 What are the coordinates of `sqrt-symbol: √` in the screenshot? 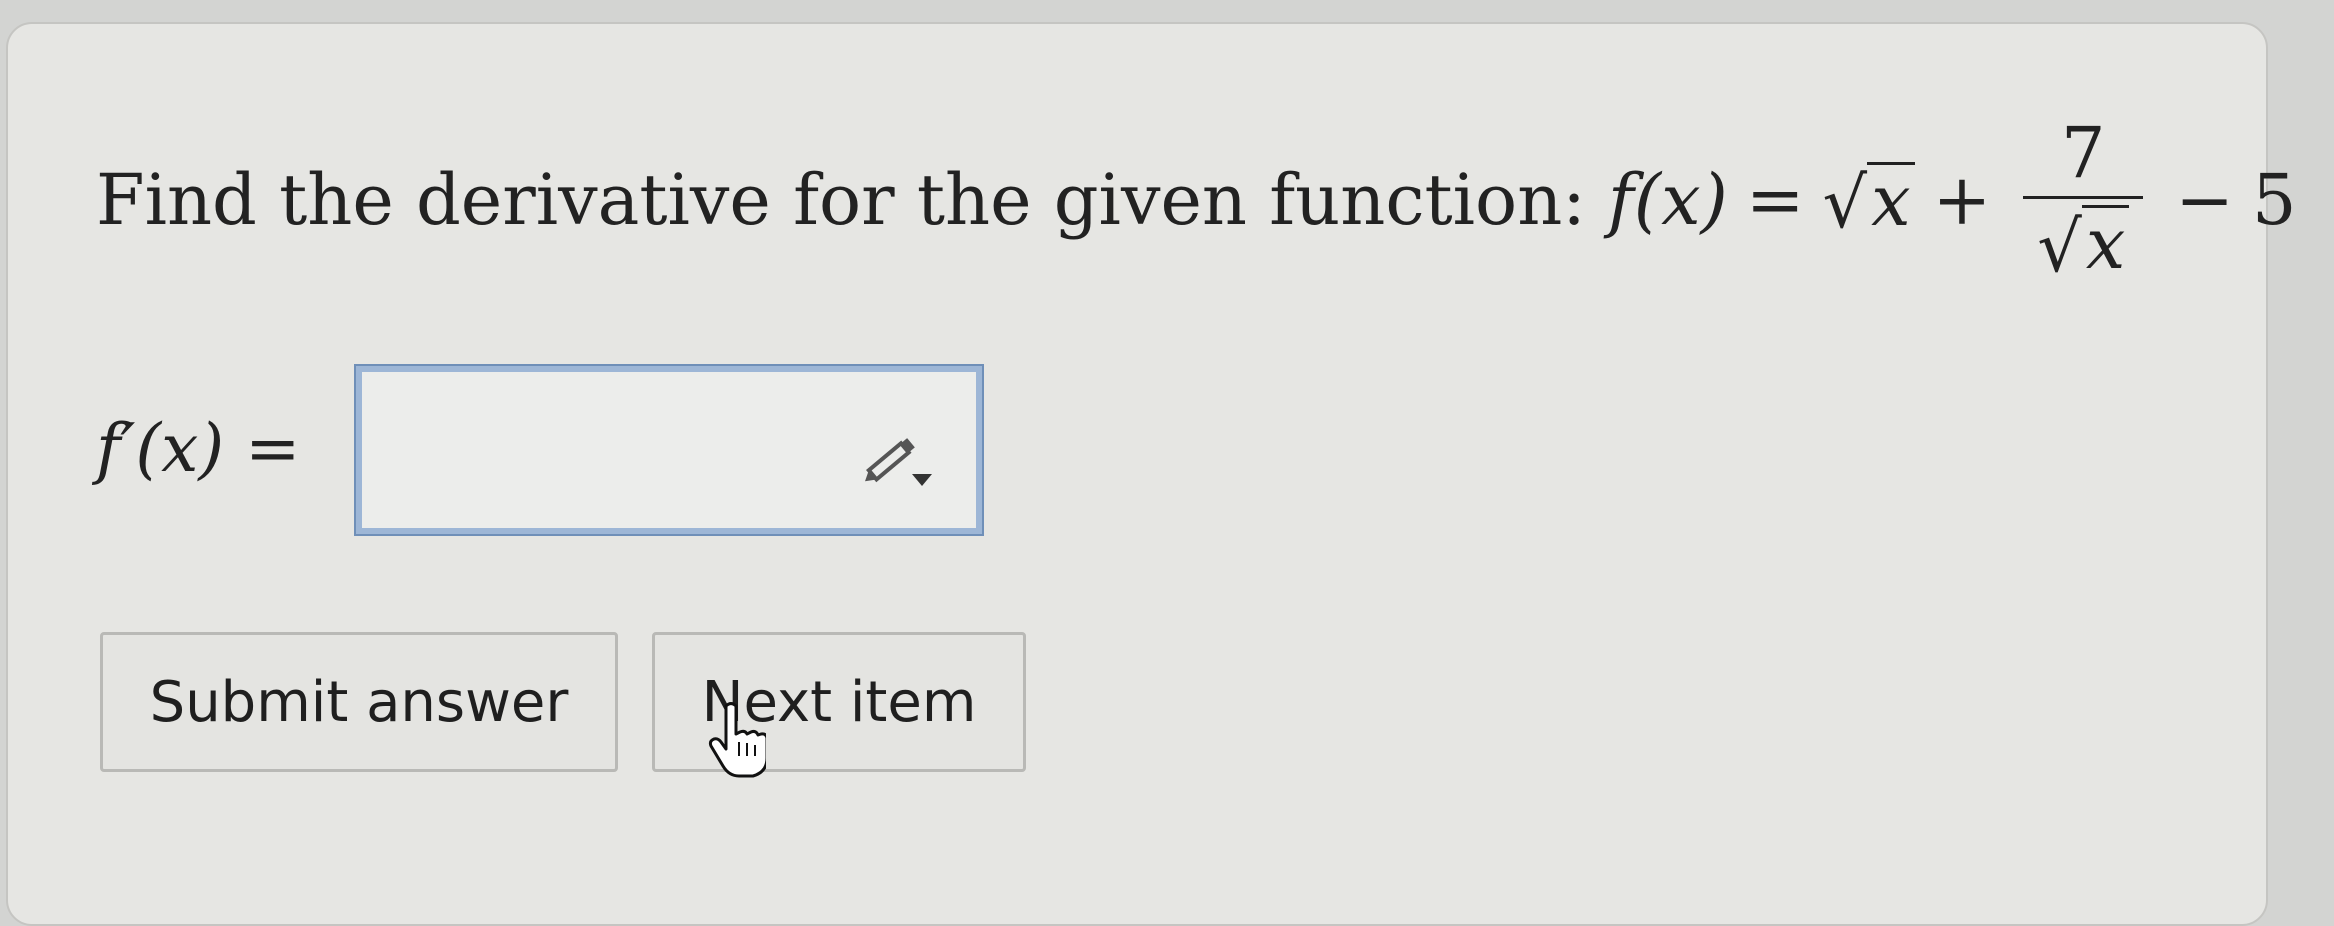 It's located at (1845, 203).